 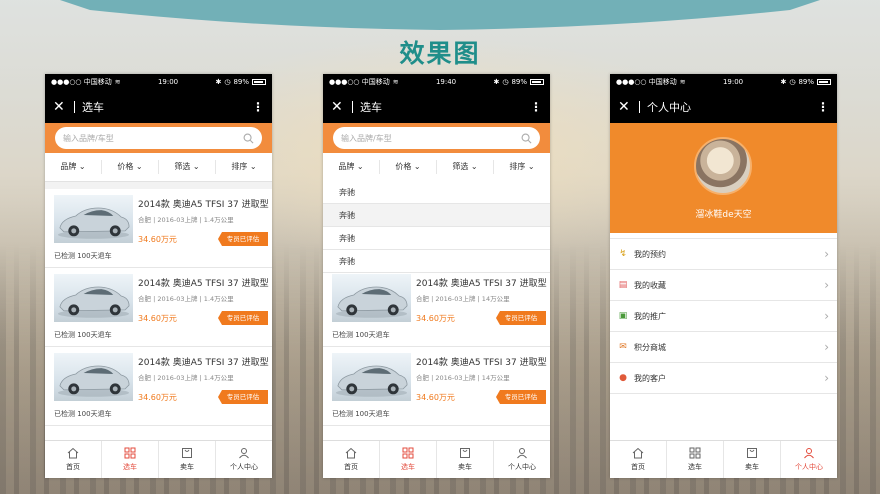 I want to click on menu-item-appointments: ↯ 我的预约 ›, so click(x=723, y=254).